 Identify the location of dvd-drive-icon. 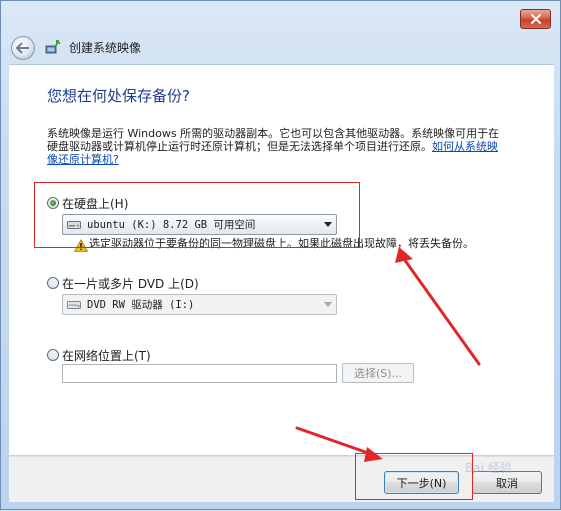
(74, 304).